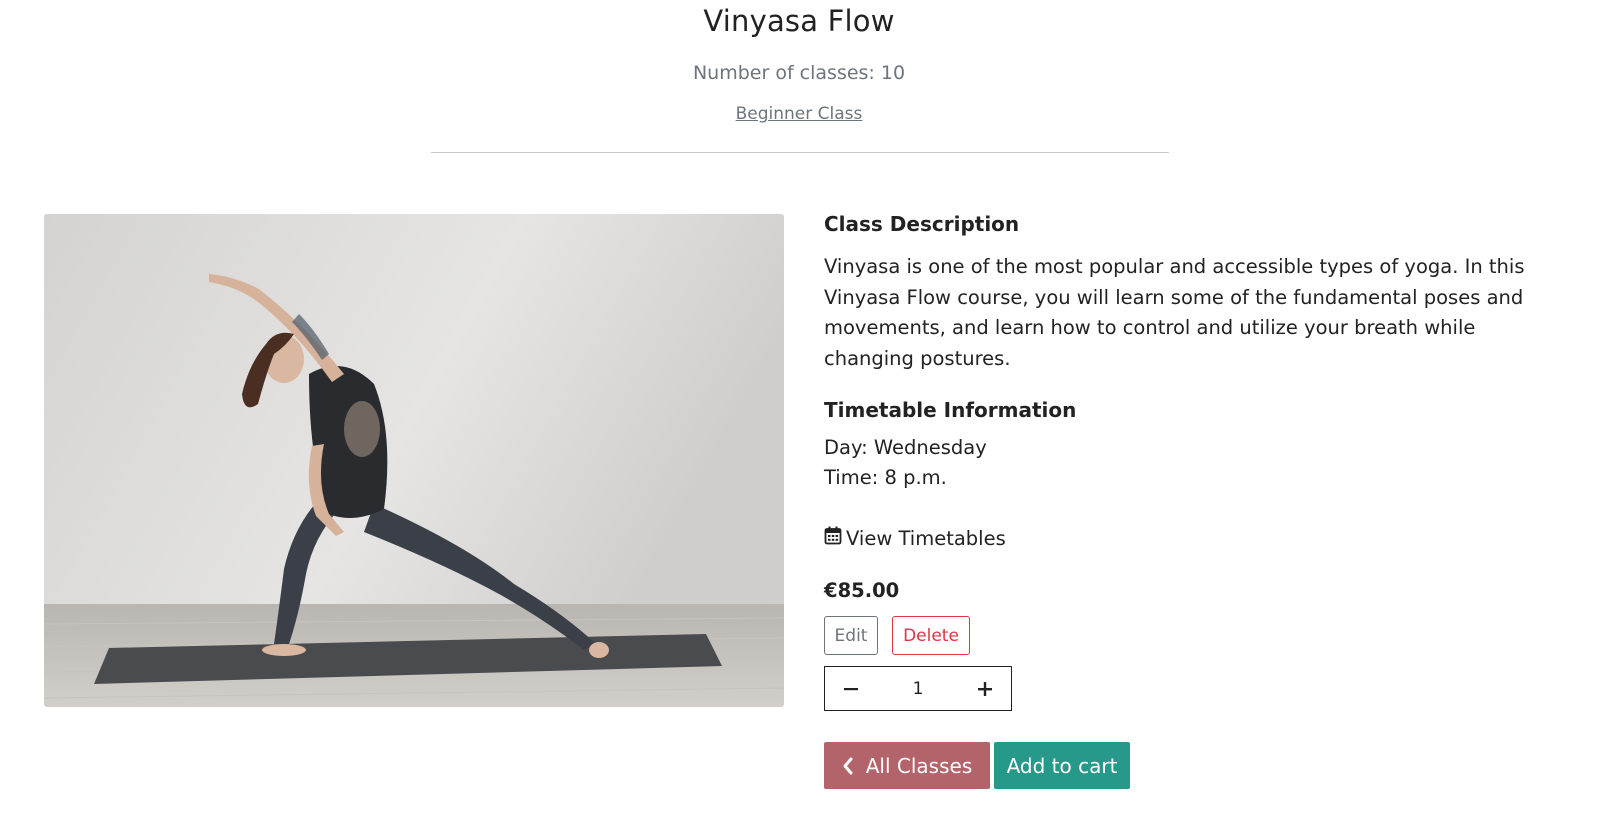 This screenshot has height=835, width=1598. What do you see at coordinates (799, 73) in the screenshot?
I see `number-of-classes: Number of classes: 10` at bounding box center [799, 73].